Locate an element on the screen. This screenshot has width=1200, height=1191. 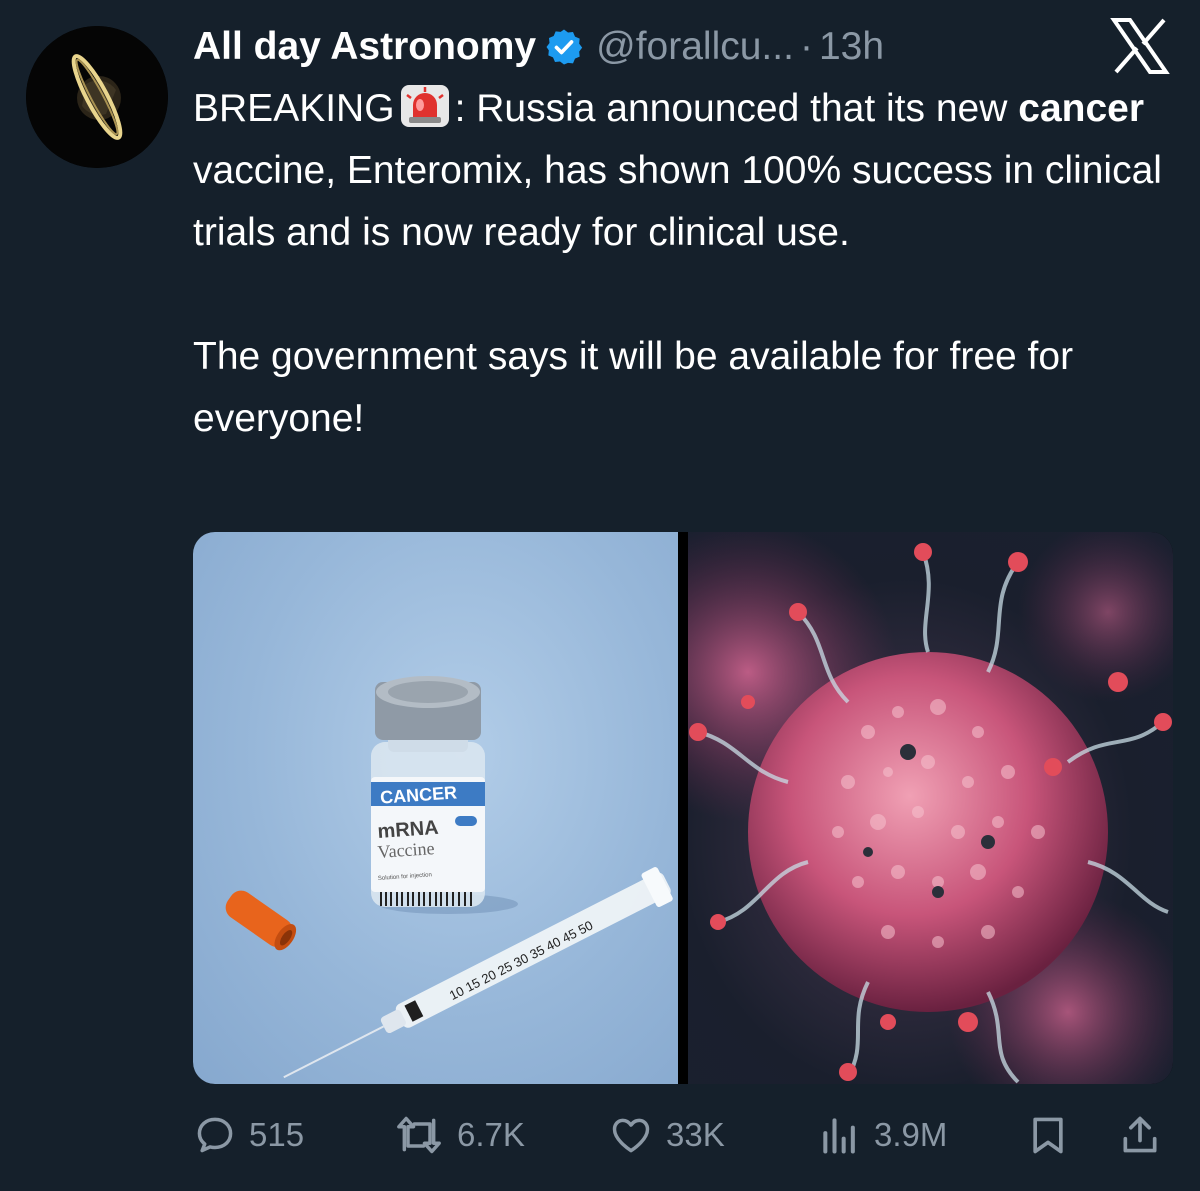
bold-word-cancer: cancer is located at coordinates (1081, 108).